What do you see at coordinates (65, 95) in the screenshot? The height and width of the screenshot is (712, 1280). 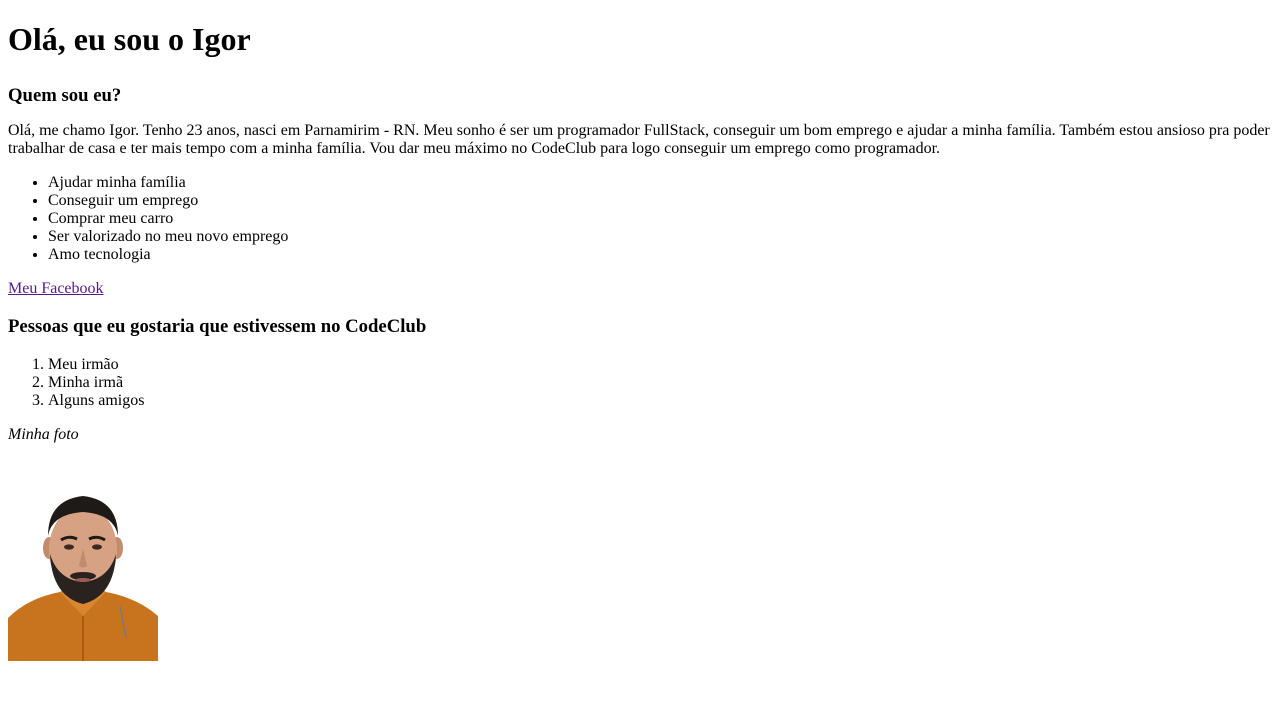 I see `about-heading: Quem sou eu?` at bounding box center [65, 95].